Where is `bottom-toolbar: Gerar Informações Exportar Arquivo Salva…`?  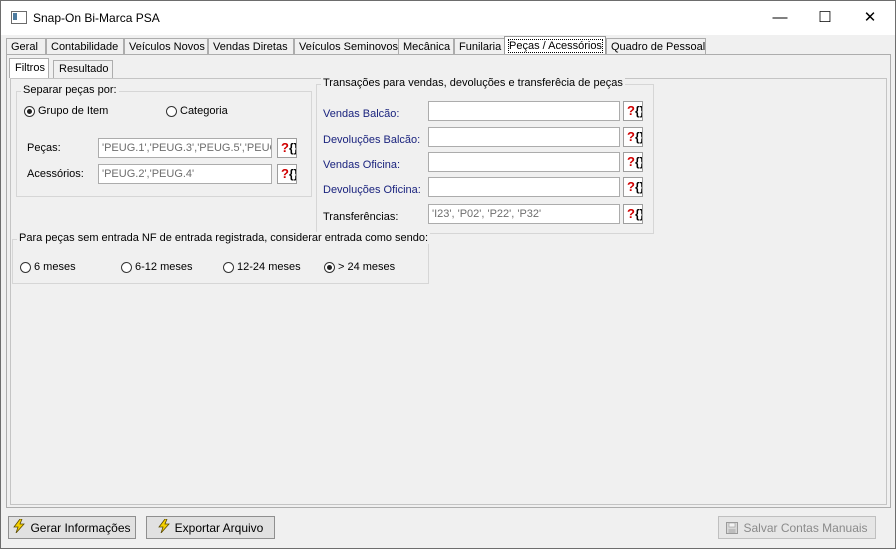
bottom-toolbar: Gerar Informações Exportar Arquivo Salva… is located at coordinates (448, 528).